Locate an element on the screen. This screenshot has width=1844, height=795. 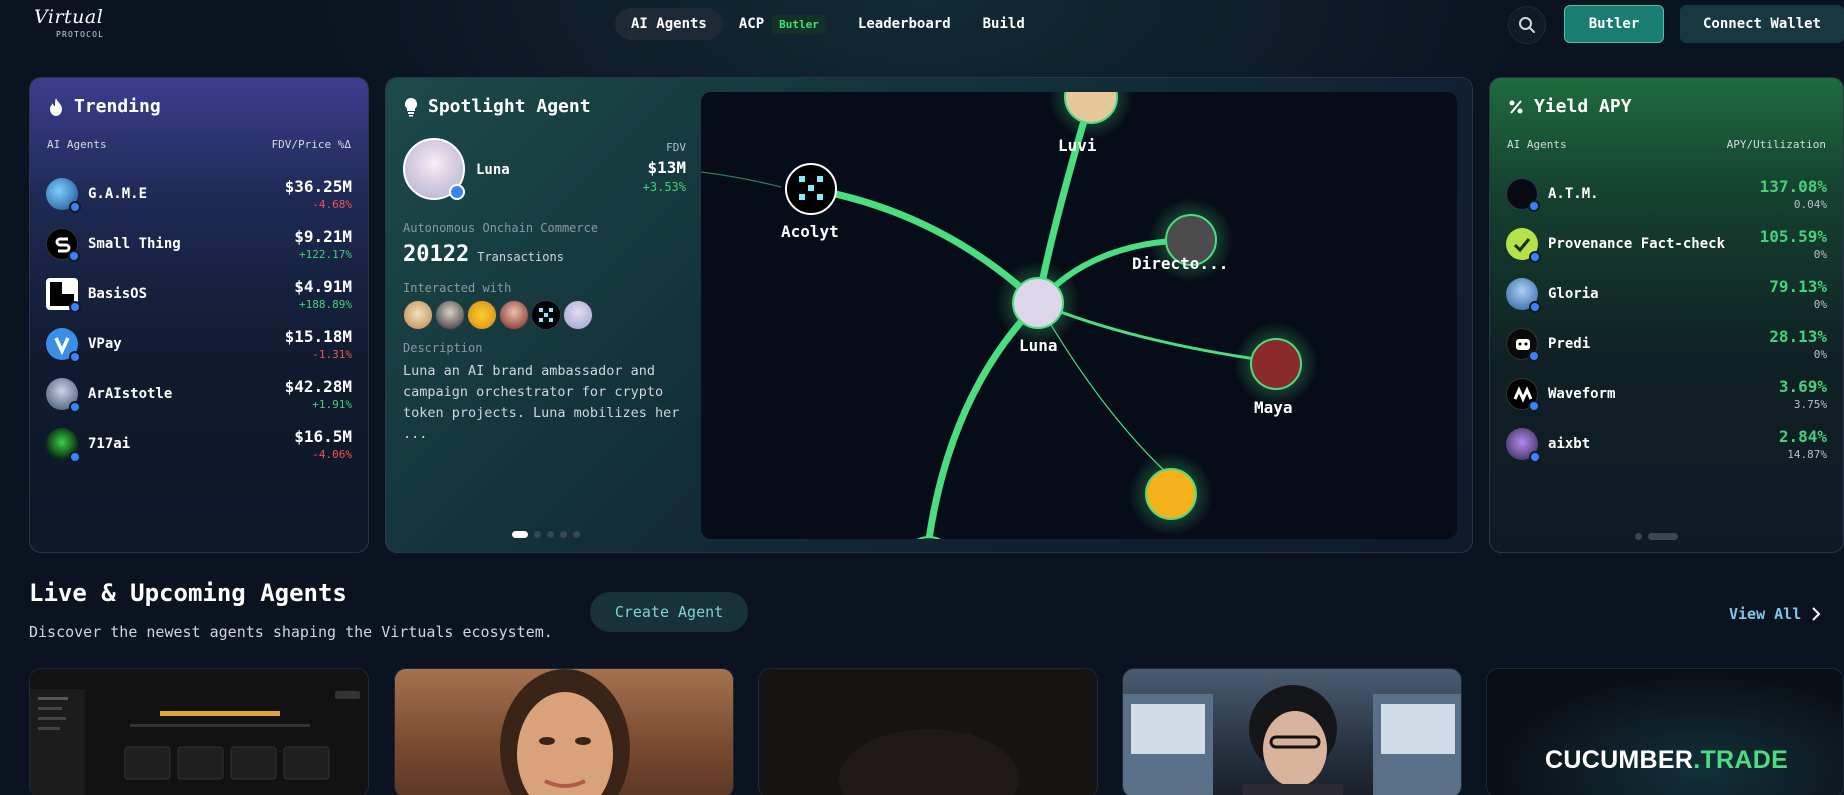
maya-node is located at coordinates (1276, 364).